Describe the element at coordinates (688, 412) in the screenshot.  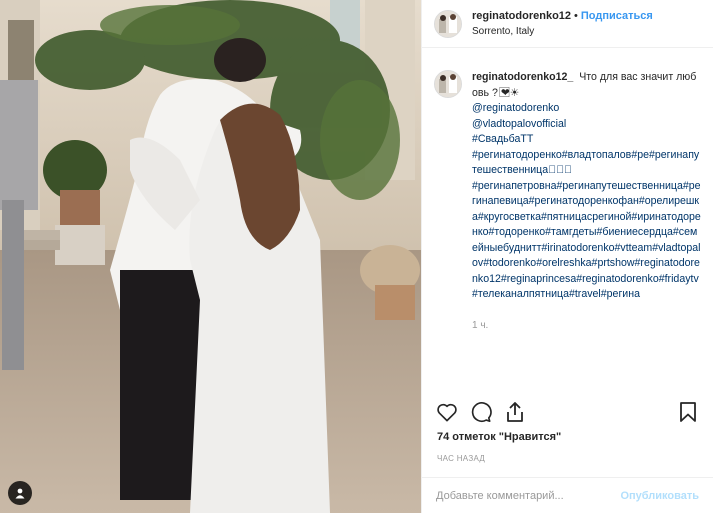
I see `bookmark-icon` at that location.